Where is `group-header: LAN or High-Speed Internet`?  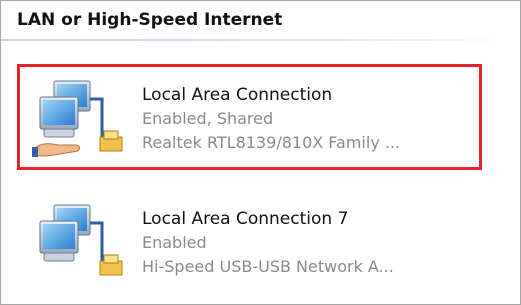
group-header: LAN or High-Speed Internet is located at coordinates (260, 20).